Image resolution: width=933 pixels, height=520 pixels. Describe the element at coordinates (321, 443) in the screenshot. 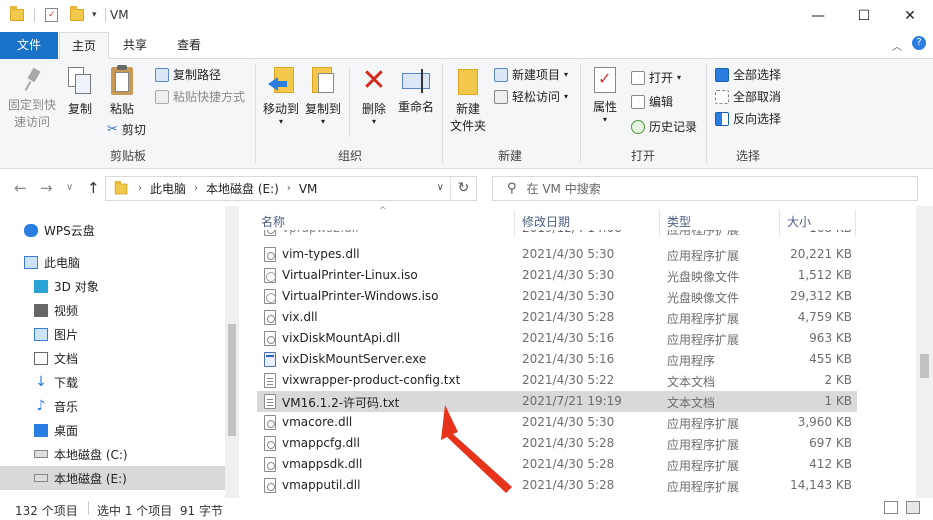

I see `file-name: vmappcfg.dll` at that location.